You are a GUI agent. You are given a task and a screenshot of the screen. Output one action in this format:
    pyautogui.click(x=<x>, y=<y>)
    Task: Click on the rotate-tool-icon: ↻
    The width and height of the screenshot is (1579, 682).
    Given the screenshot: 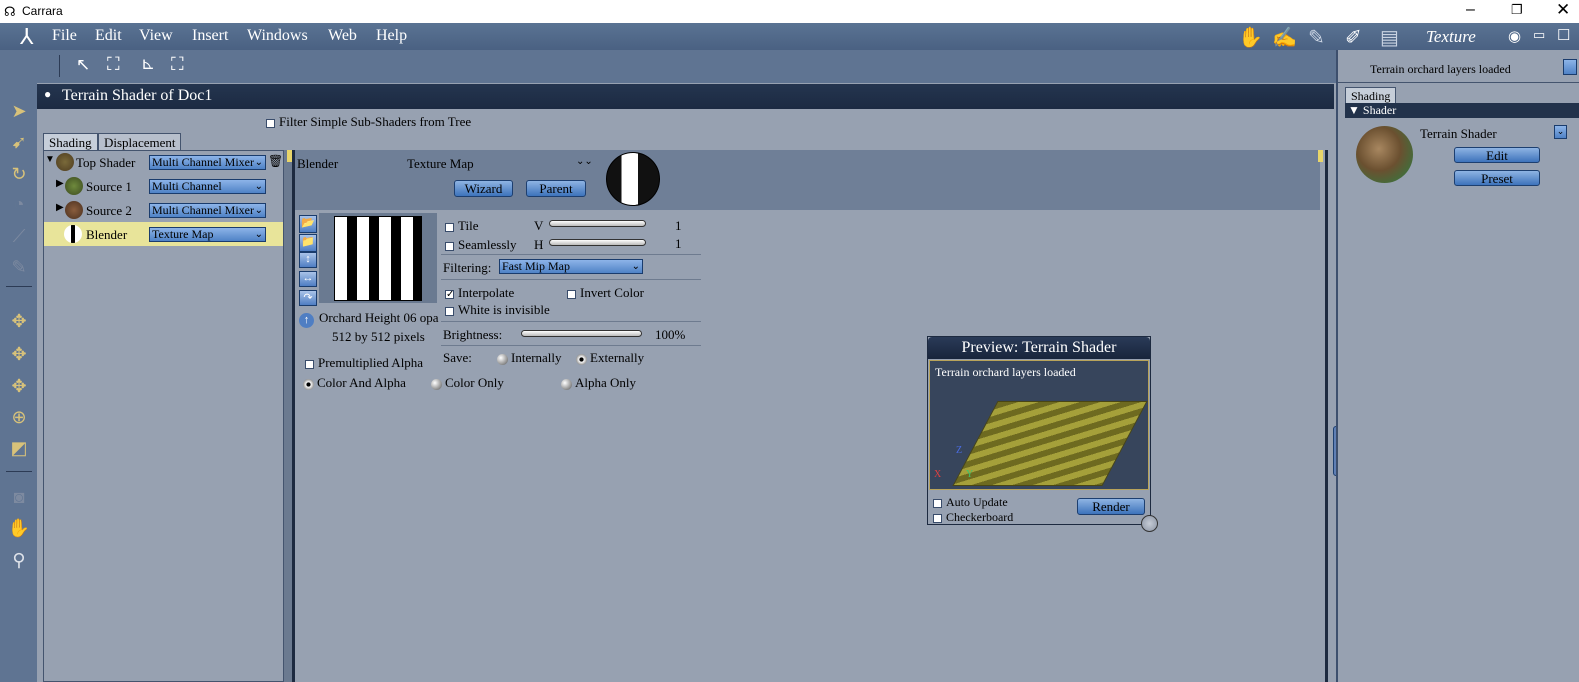 What is the action you would take?
    pyautogui.click(x=19, y=174)
    